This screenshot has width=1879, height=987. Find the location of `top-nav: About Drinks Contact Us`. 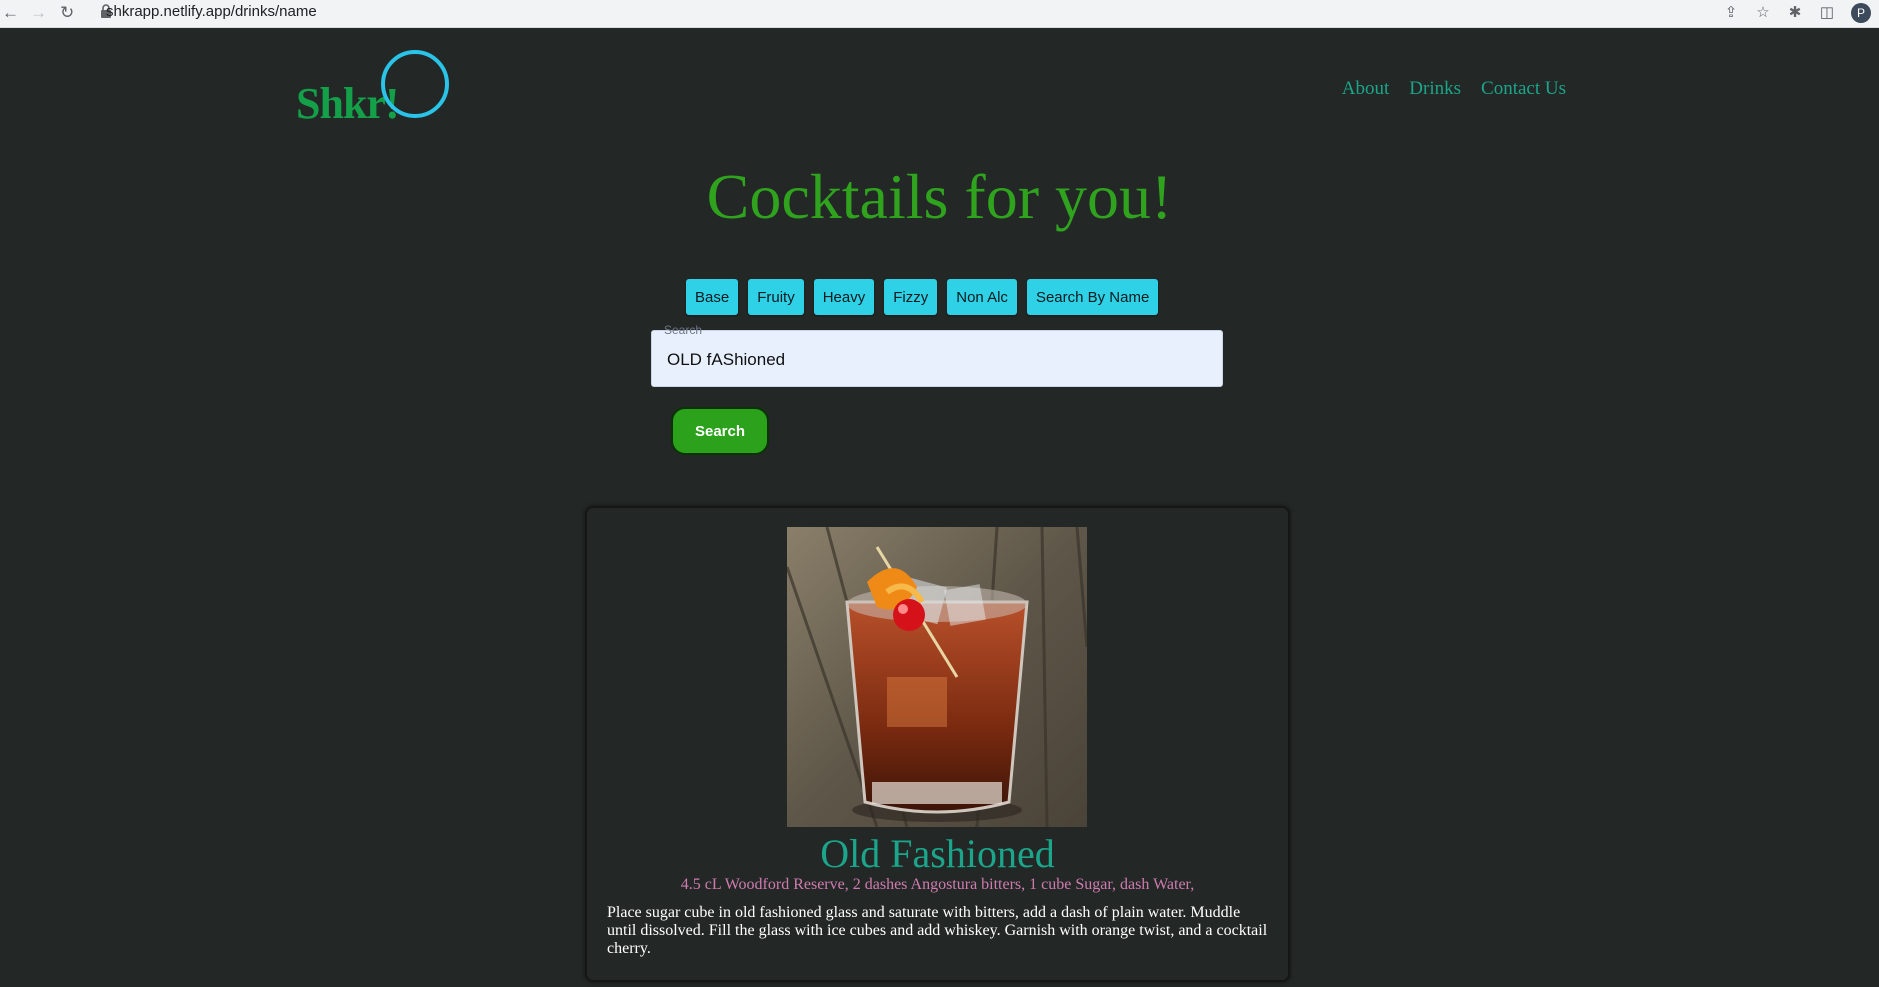

top-nav: About Drinks Contact Us is located at coordinates (1454, 89).